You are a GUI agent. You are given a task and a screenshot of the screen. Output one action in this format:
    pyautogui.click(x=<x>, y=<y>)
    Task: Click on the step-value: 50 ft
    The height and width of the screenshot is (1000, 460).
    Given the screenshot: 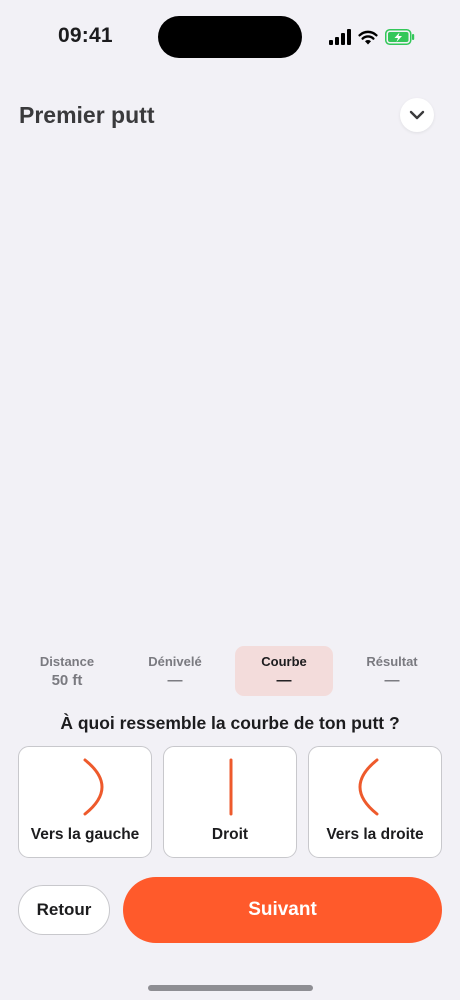 What is the action you would take?
    pyautogui.click(x=67, y=680)
    